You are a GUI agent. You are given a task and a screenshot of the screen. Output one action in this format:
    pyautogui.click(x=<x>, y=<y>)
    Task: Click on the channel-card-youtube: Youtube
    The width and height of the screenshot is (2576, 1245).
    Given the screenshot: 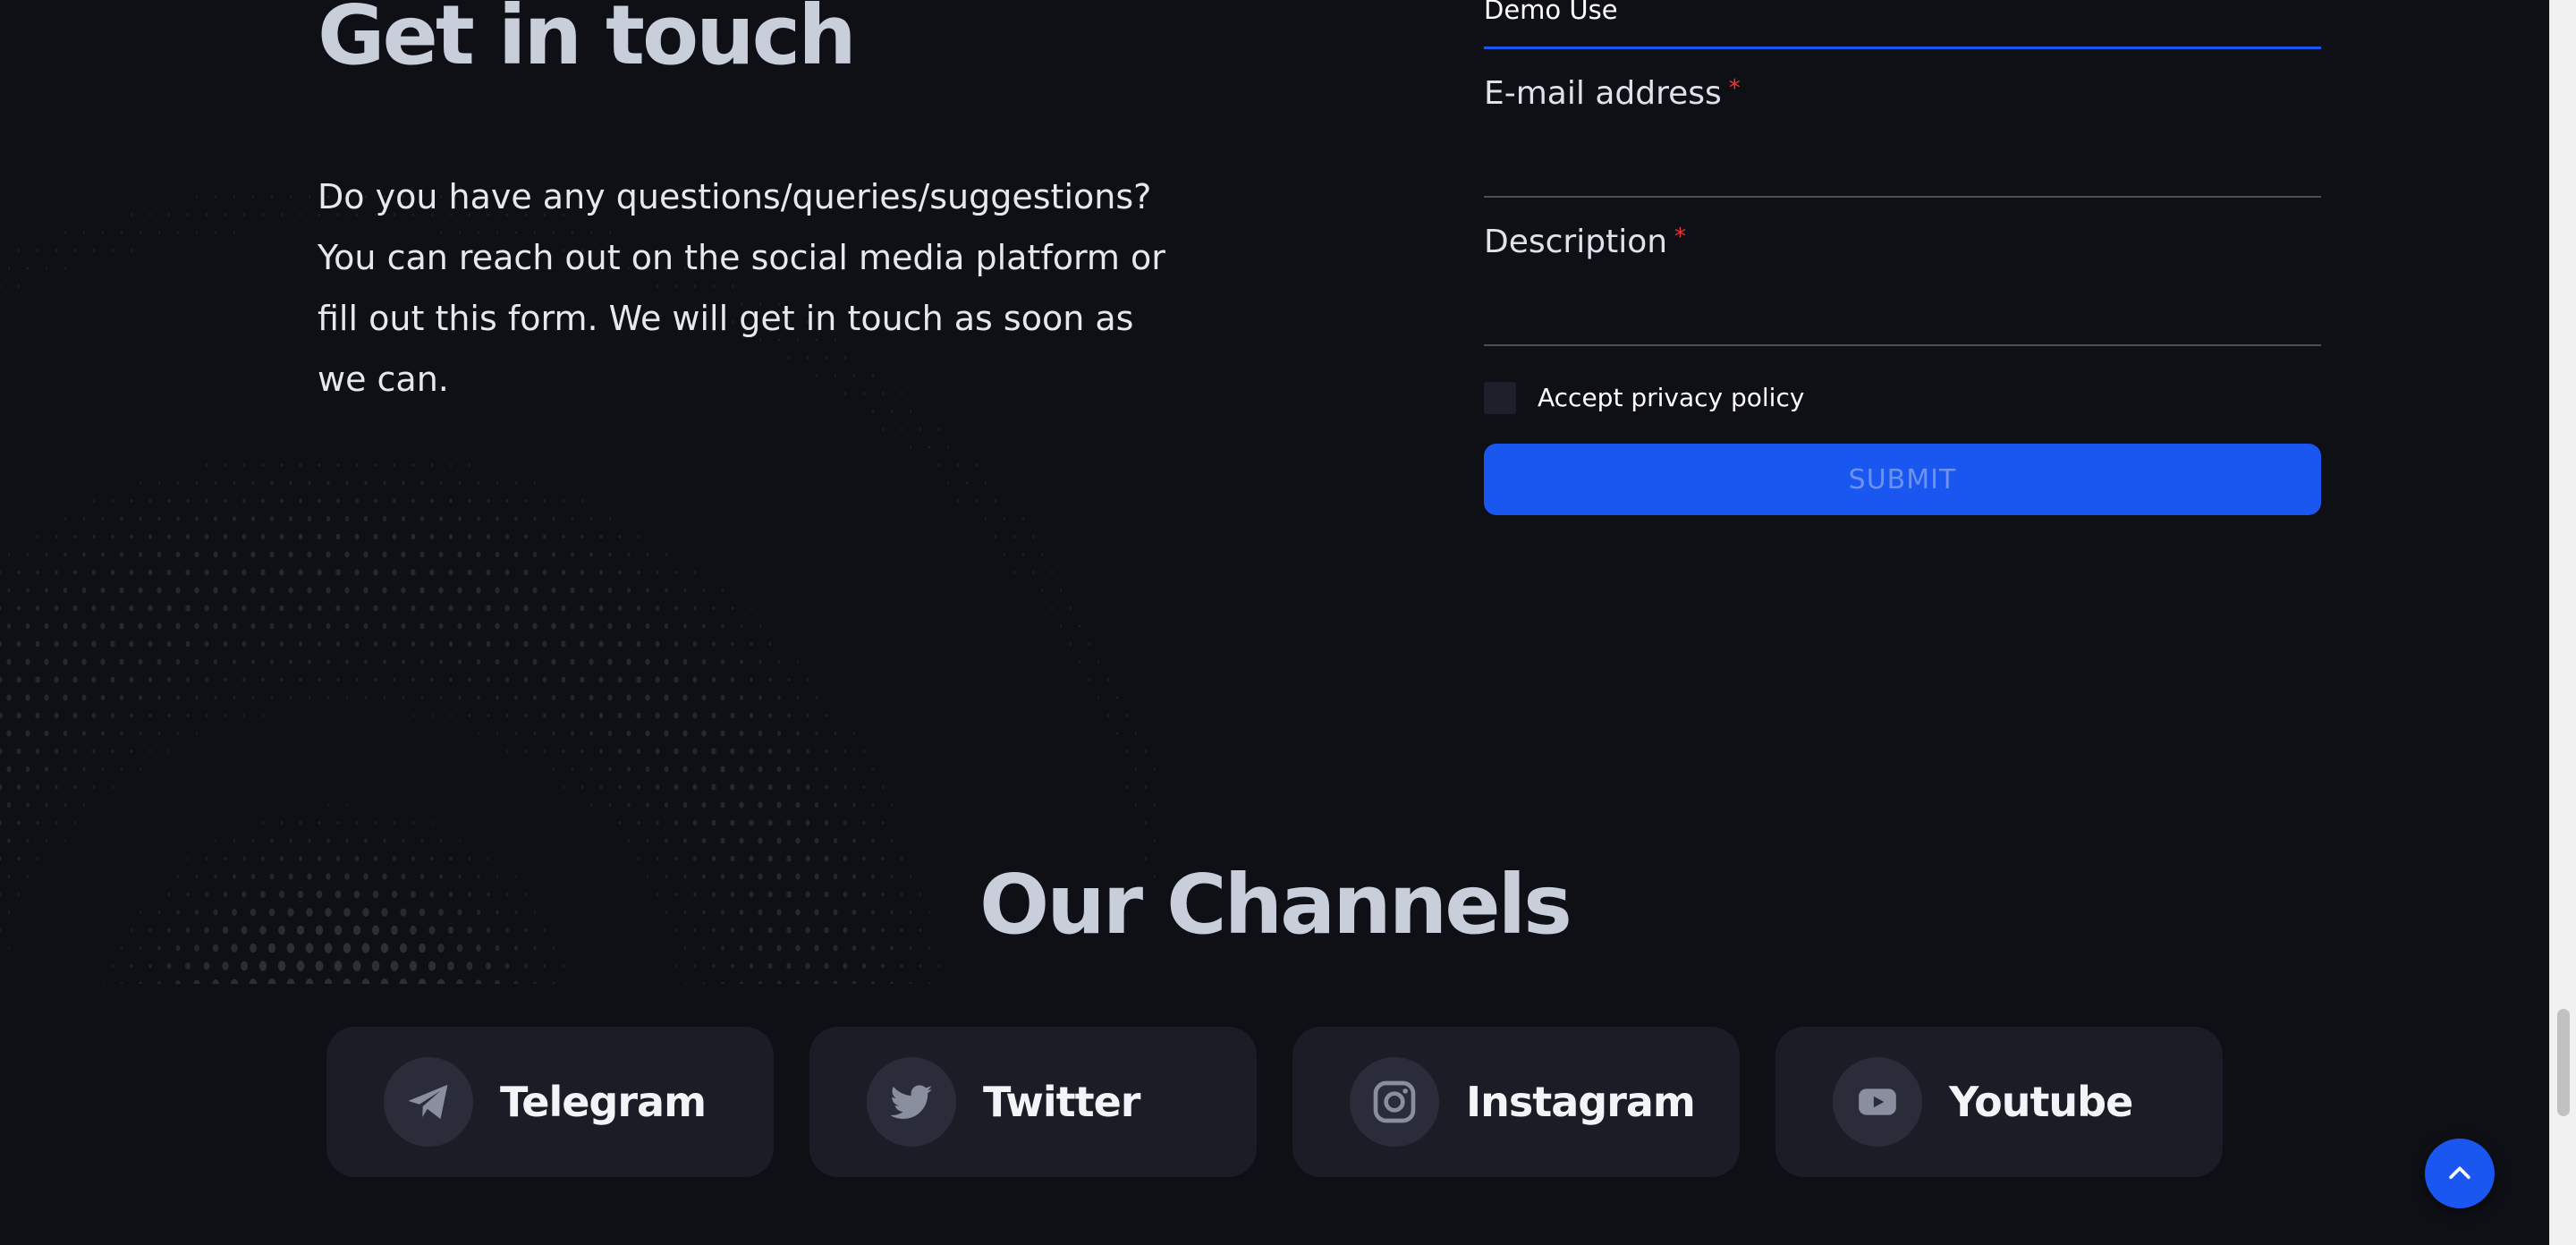 What is the action you would take?
    pyautogui.click(x=1999, y=1102)
    